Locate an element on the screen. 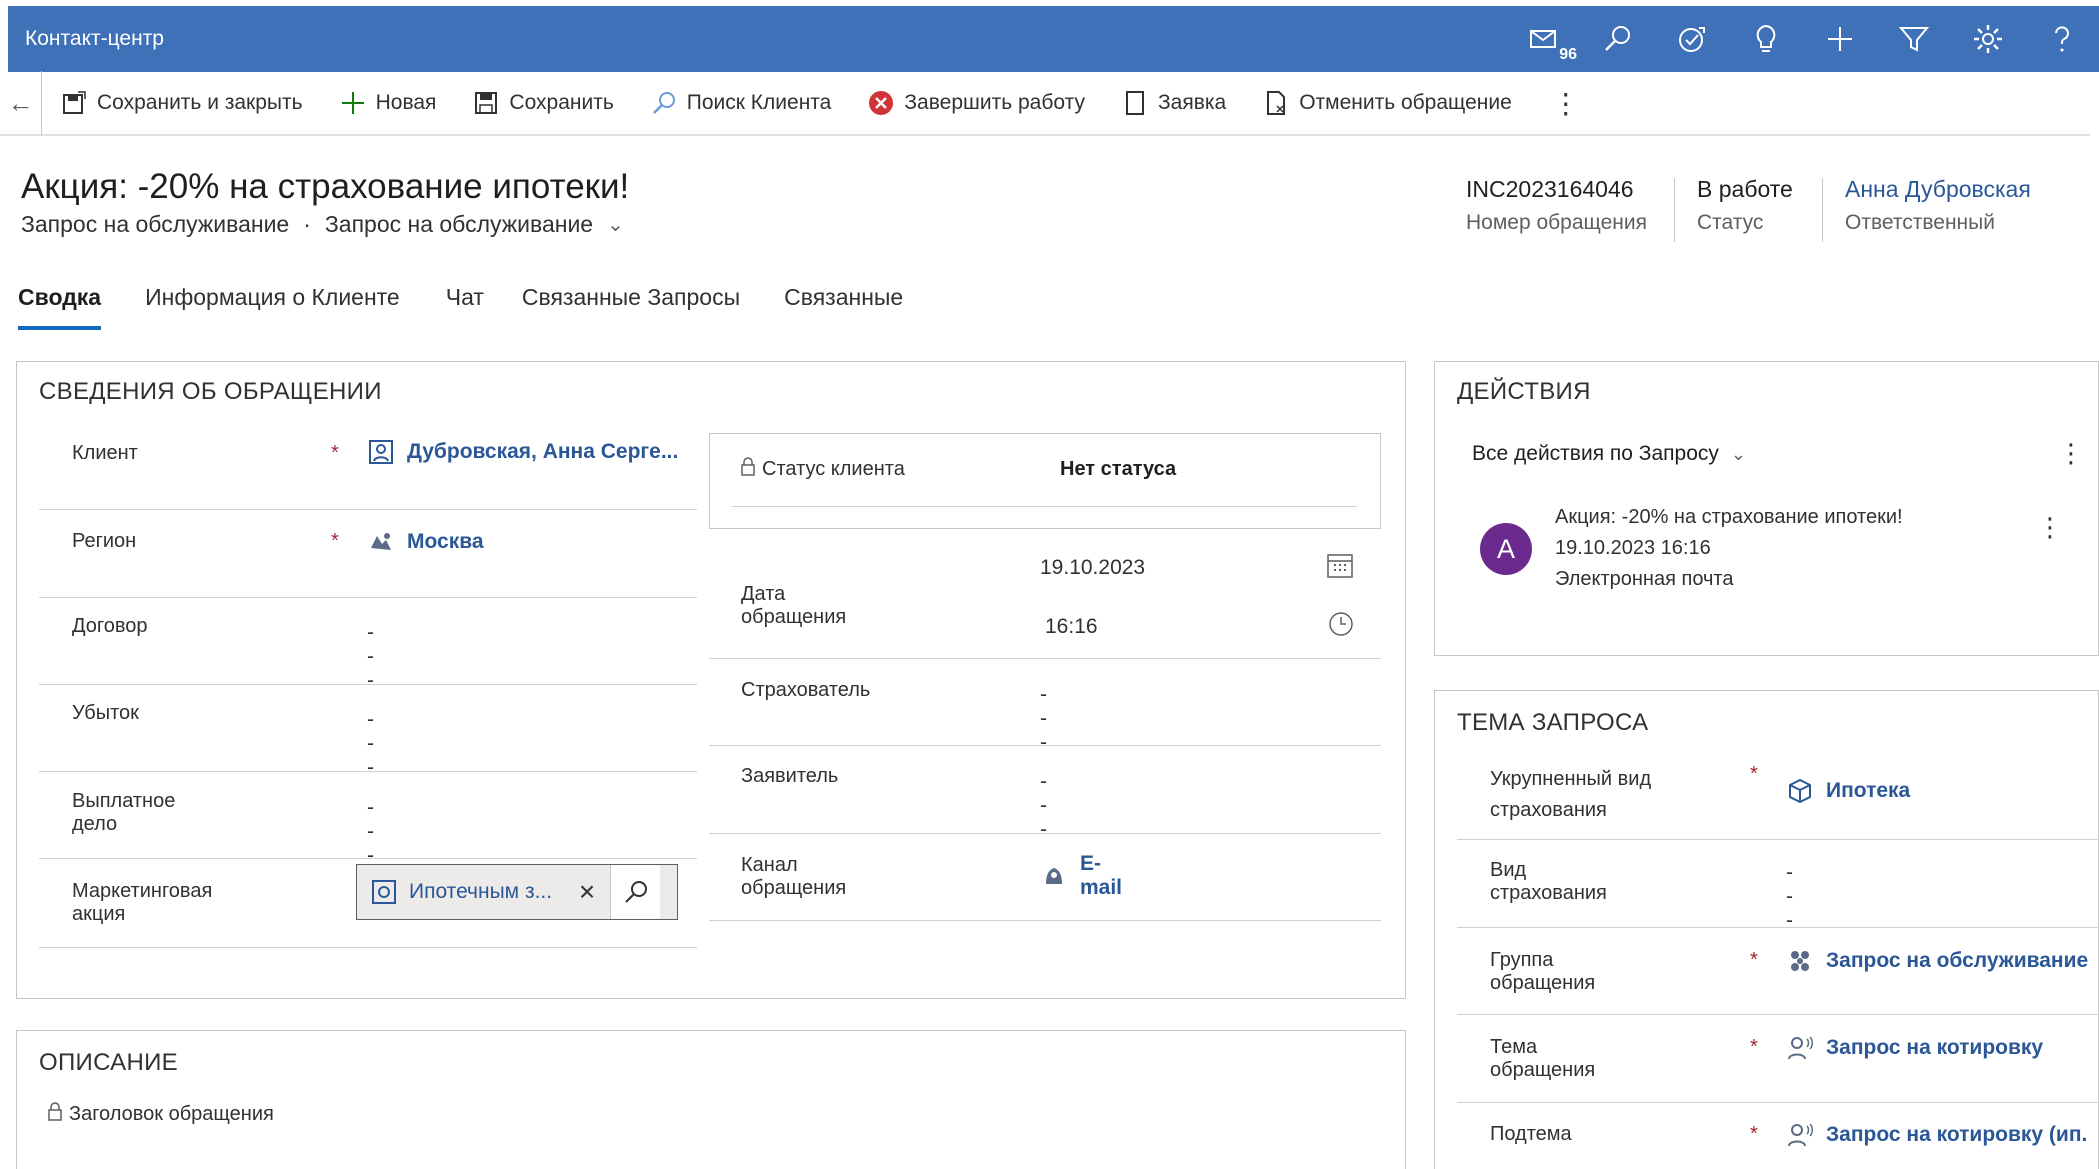 This screenshot has height=1169, width=2099. kind-lookup-value: Ипотека is located at coordinates (1848, 791).